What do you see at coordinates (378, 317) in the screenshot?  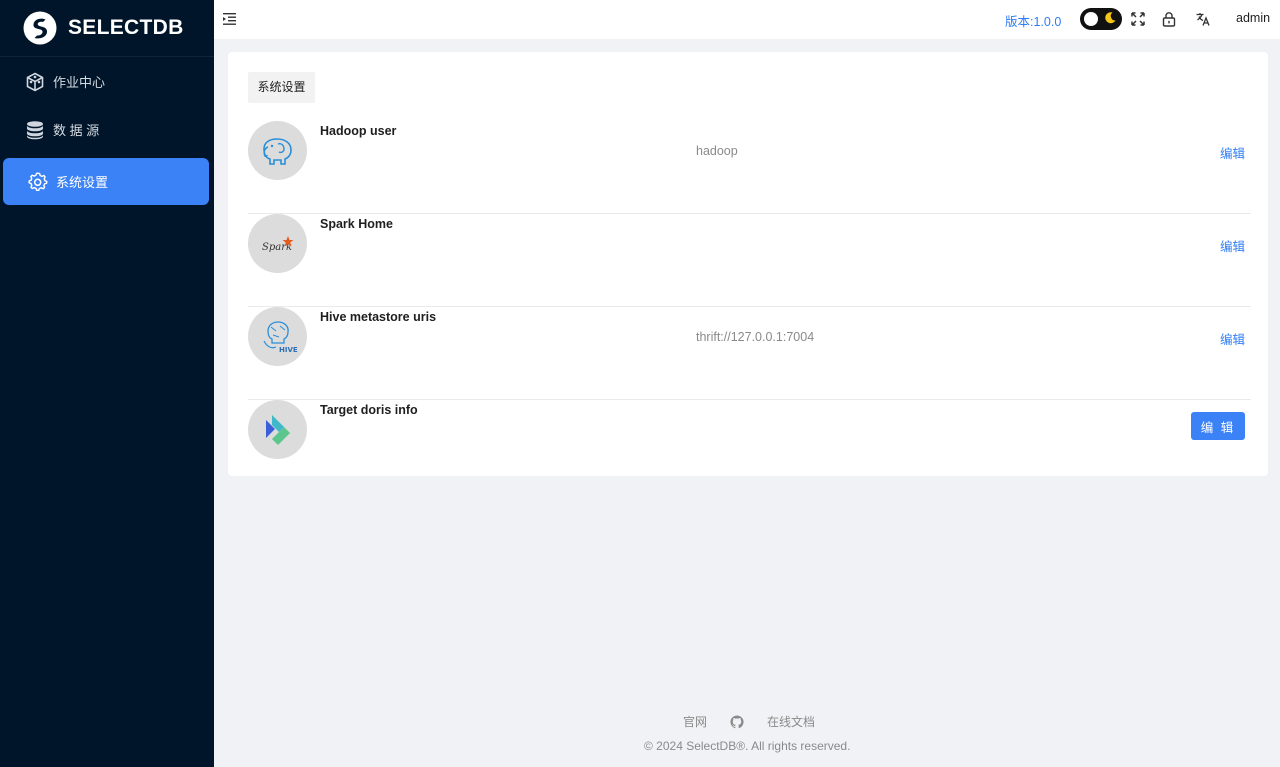 I see `setting-title: Hive metastore uris` at bounding box center [378, 317].